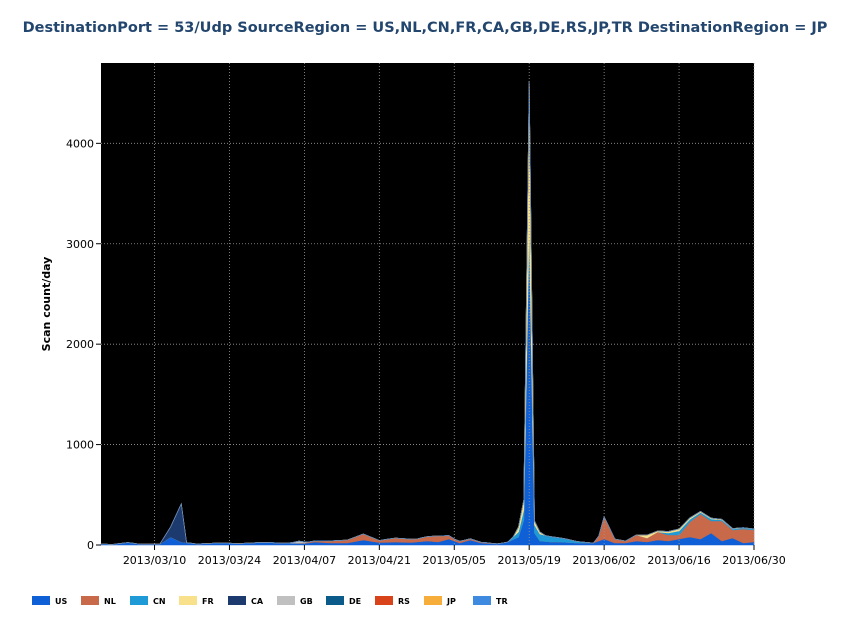 The width and height of the screenshot is (850, 630). I want to click on legend-label-fr: FR, so click(208, 601).